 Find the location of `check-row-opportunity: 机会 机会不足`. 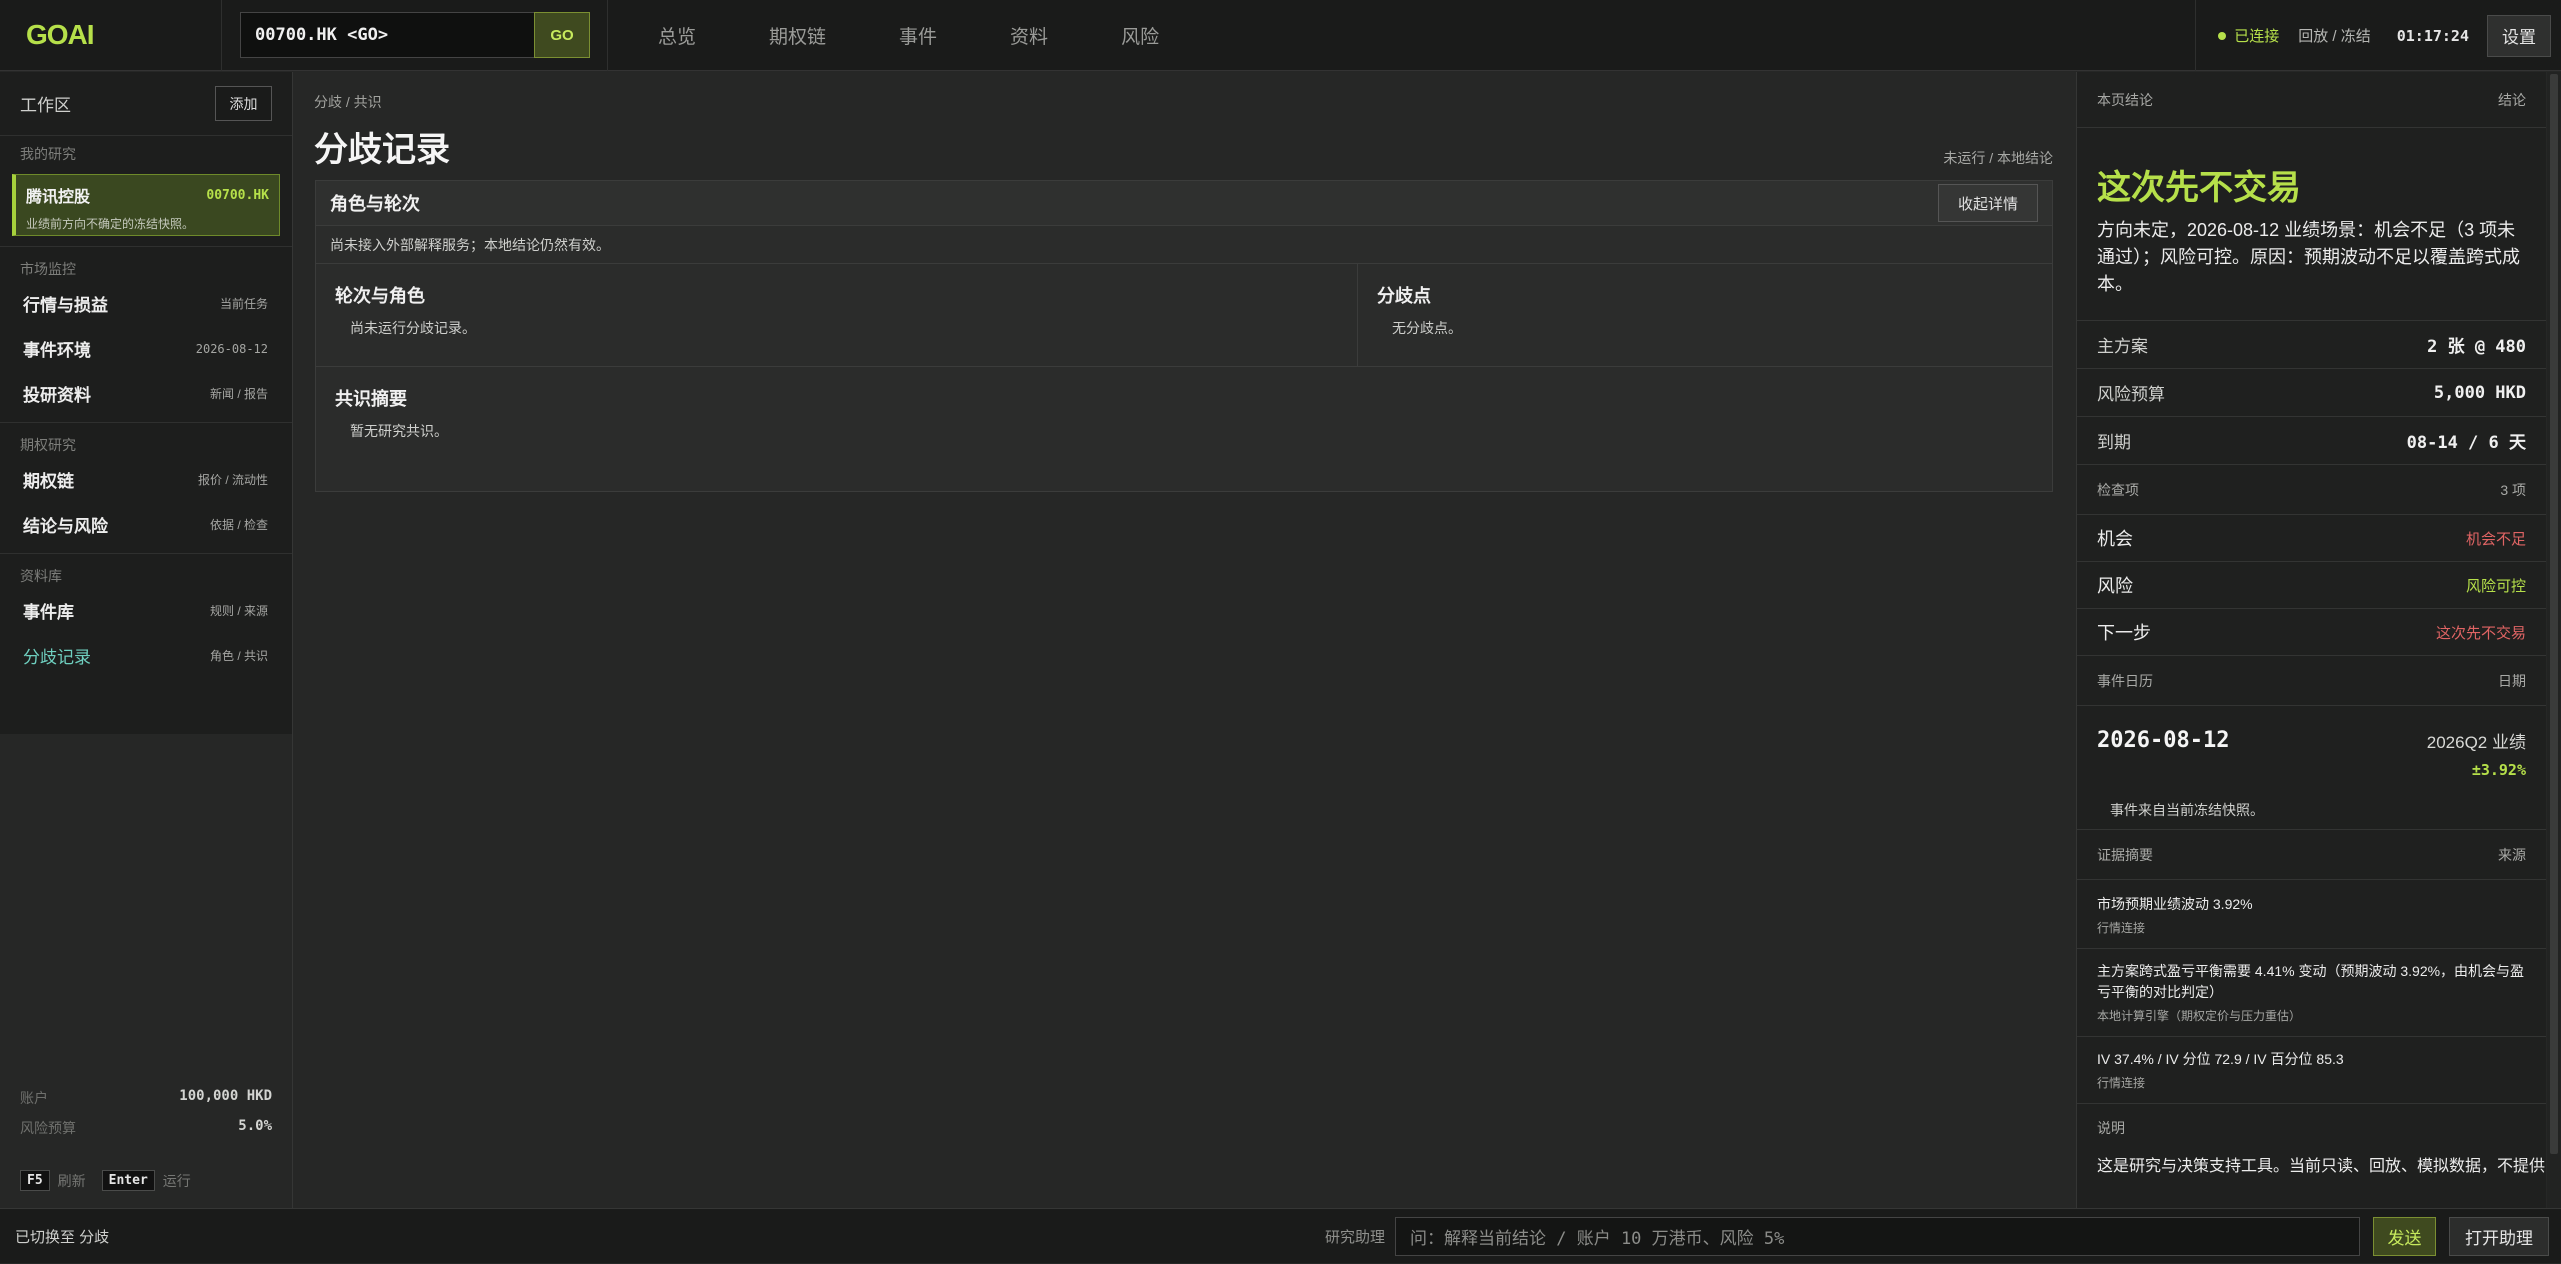

check-row-opportunity: 机会 机会不足 is located at coordinates (2311, 538).